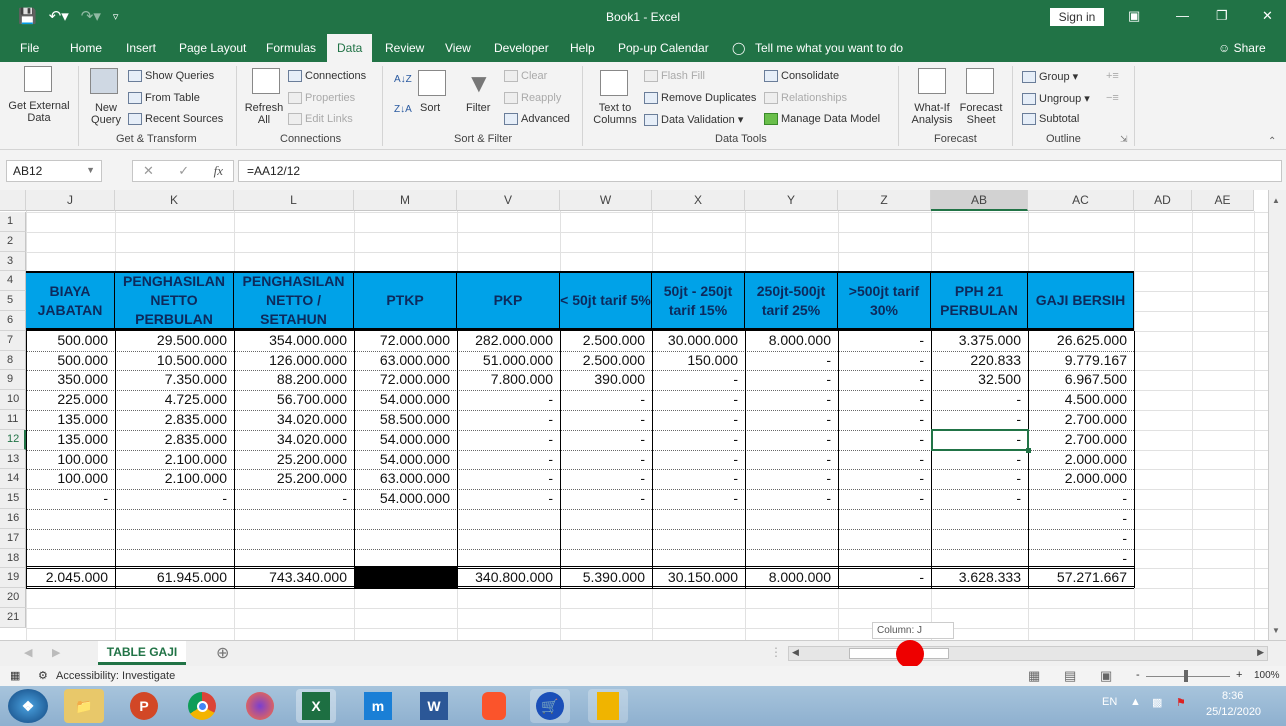 This screenshot has width=1286, height=726. I want to click on network-icon: ▩, so click(1157, 702).